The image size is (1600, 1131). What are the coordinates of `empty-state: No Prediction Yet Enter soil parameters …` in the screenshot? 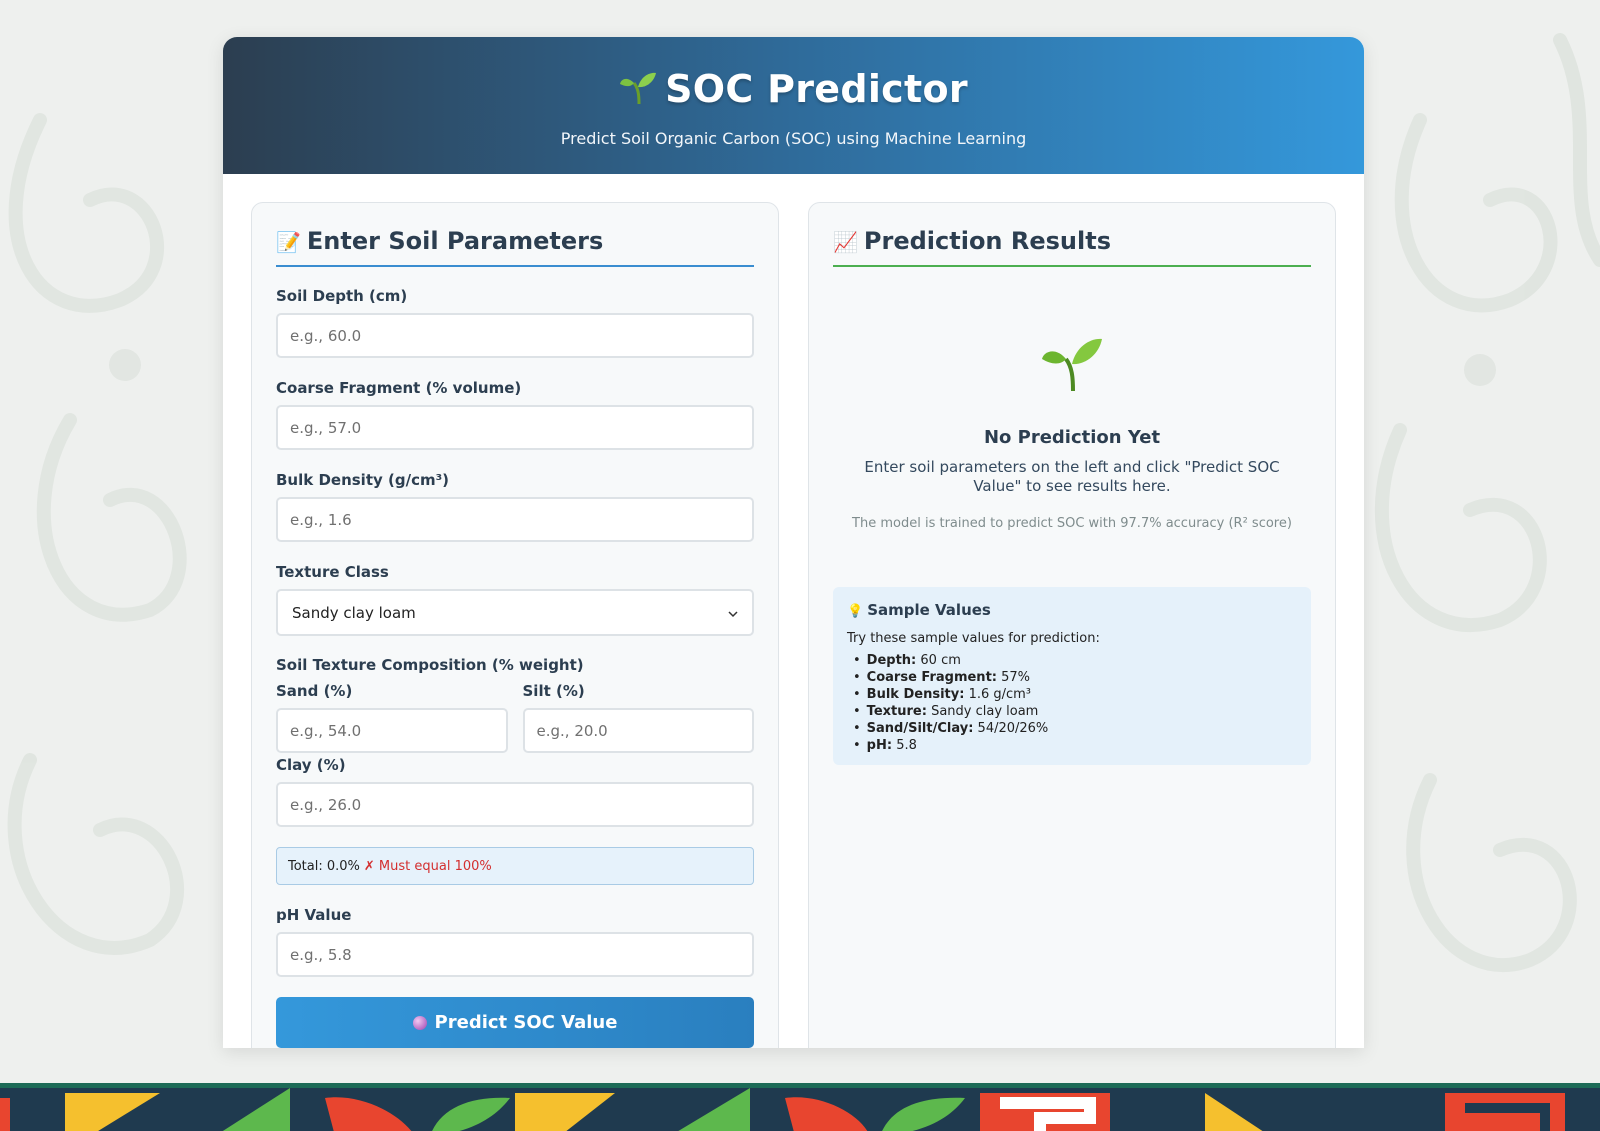 It's located at (1072, 434).